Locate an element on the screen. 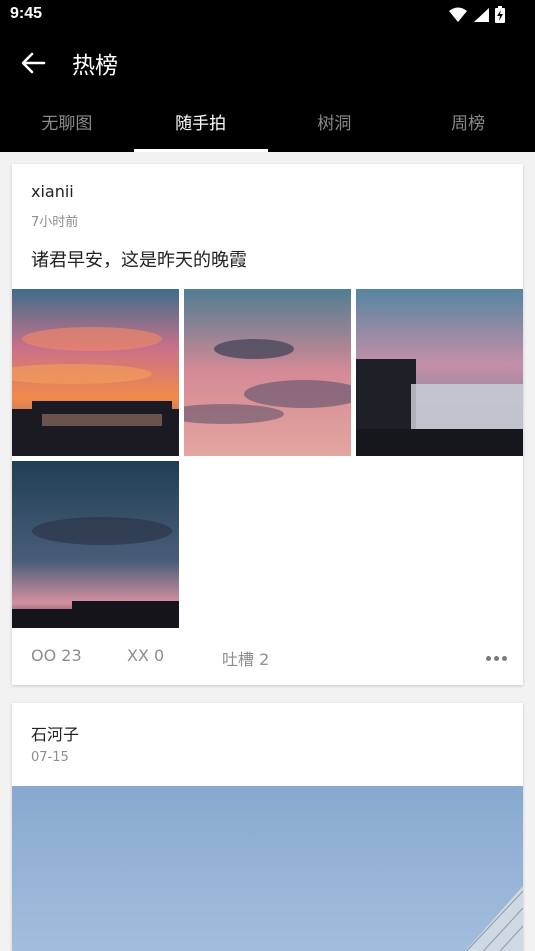 This screenshot has height=951, width=535. wifi-icon is located at coordinates (458, 14).